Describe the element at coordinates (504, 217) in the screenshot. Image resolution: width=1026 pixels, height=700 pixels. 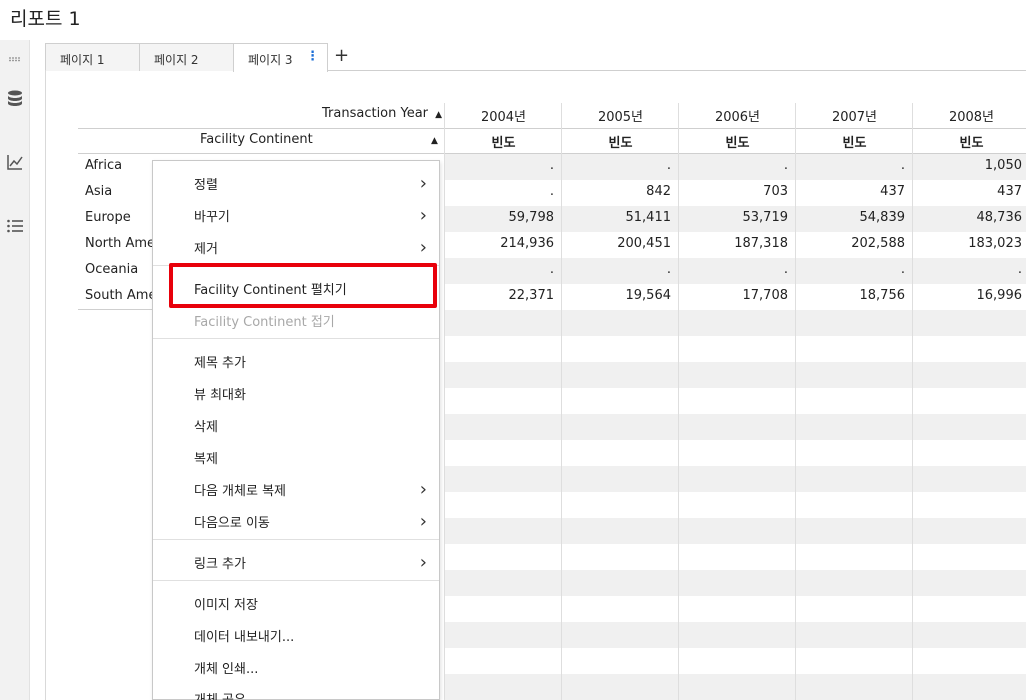
I see `table-cell: 59,798` at that location.